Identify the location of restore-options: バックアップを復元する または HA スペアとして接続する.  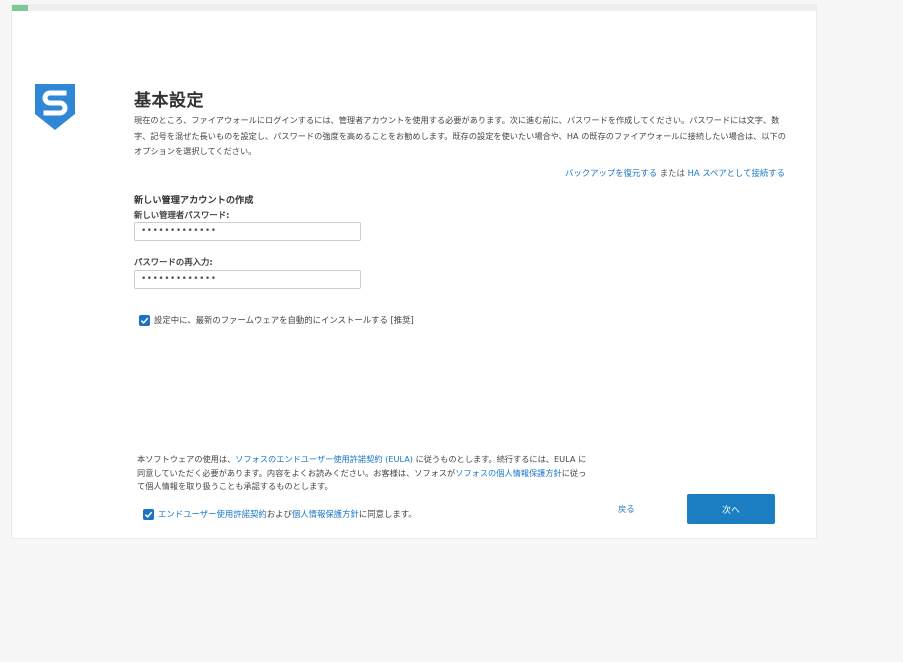
(675, 173).